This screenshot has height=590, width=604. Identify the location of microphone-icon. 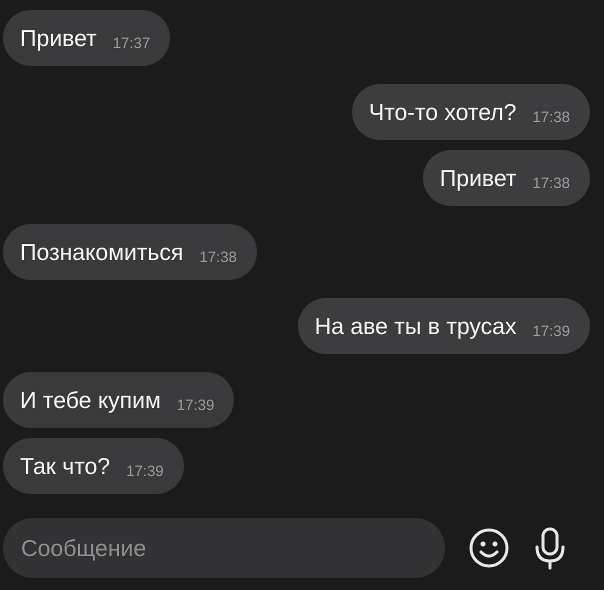
(550, 548).